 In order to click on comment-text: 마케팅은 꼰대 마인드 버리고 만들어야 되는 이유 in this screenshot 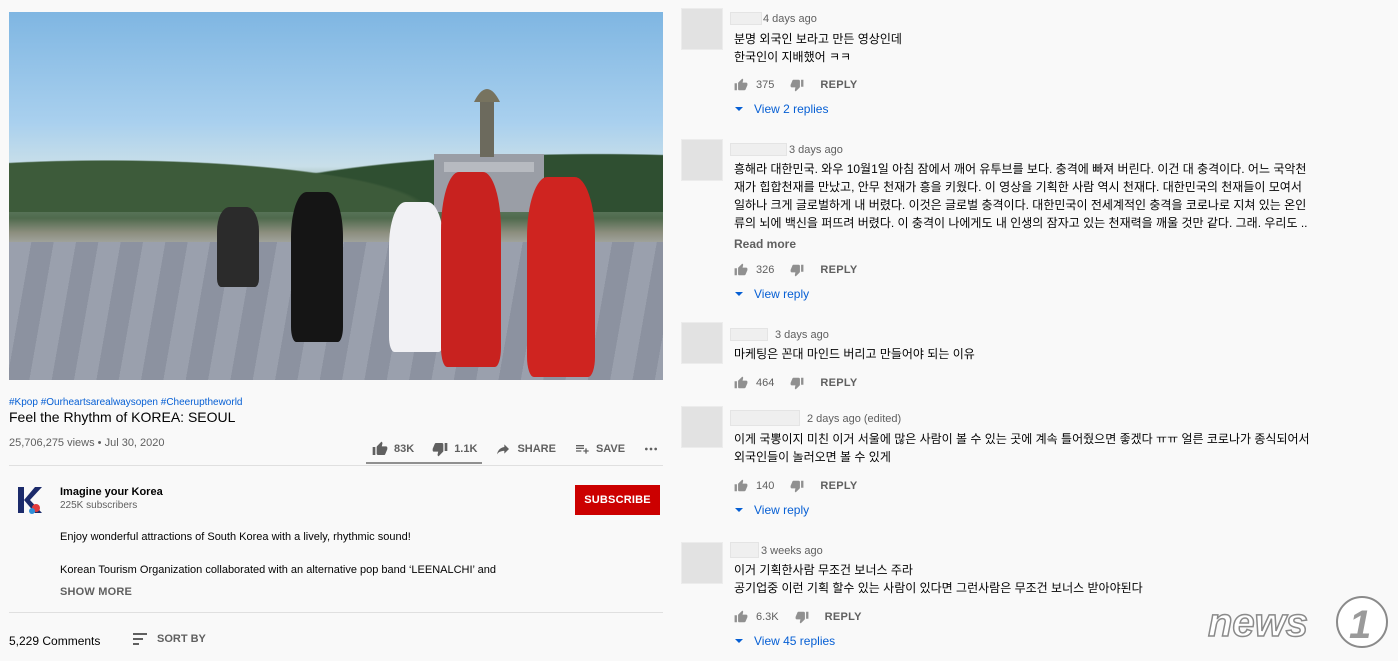, I will do `click(854, 354)`.